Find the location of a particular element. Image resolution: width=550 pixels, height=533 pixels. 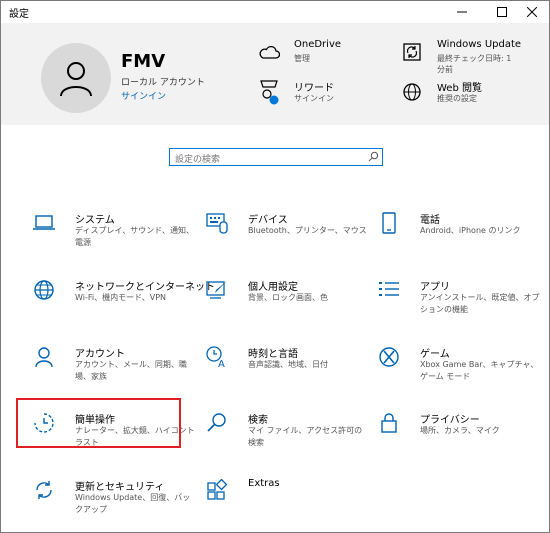

tile-personalization: 個人用設定 背景、ロック画面、色 is located at coordinates (289, 305).